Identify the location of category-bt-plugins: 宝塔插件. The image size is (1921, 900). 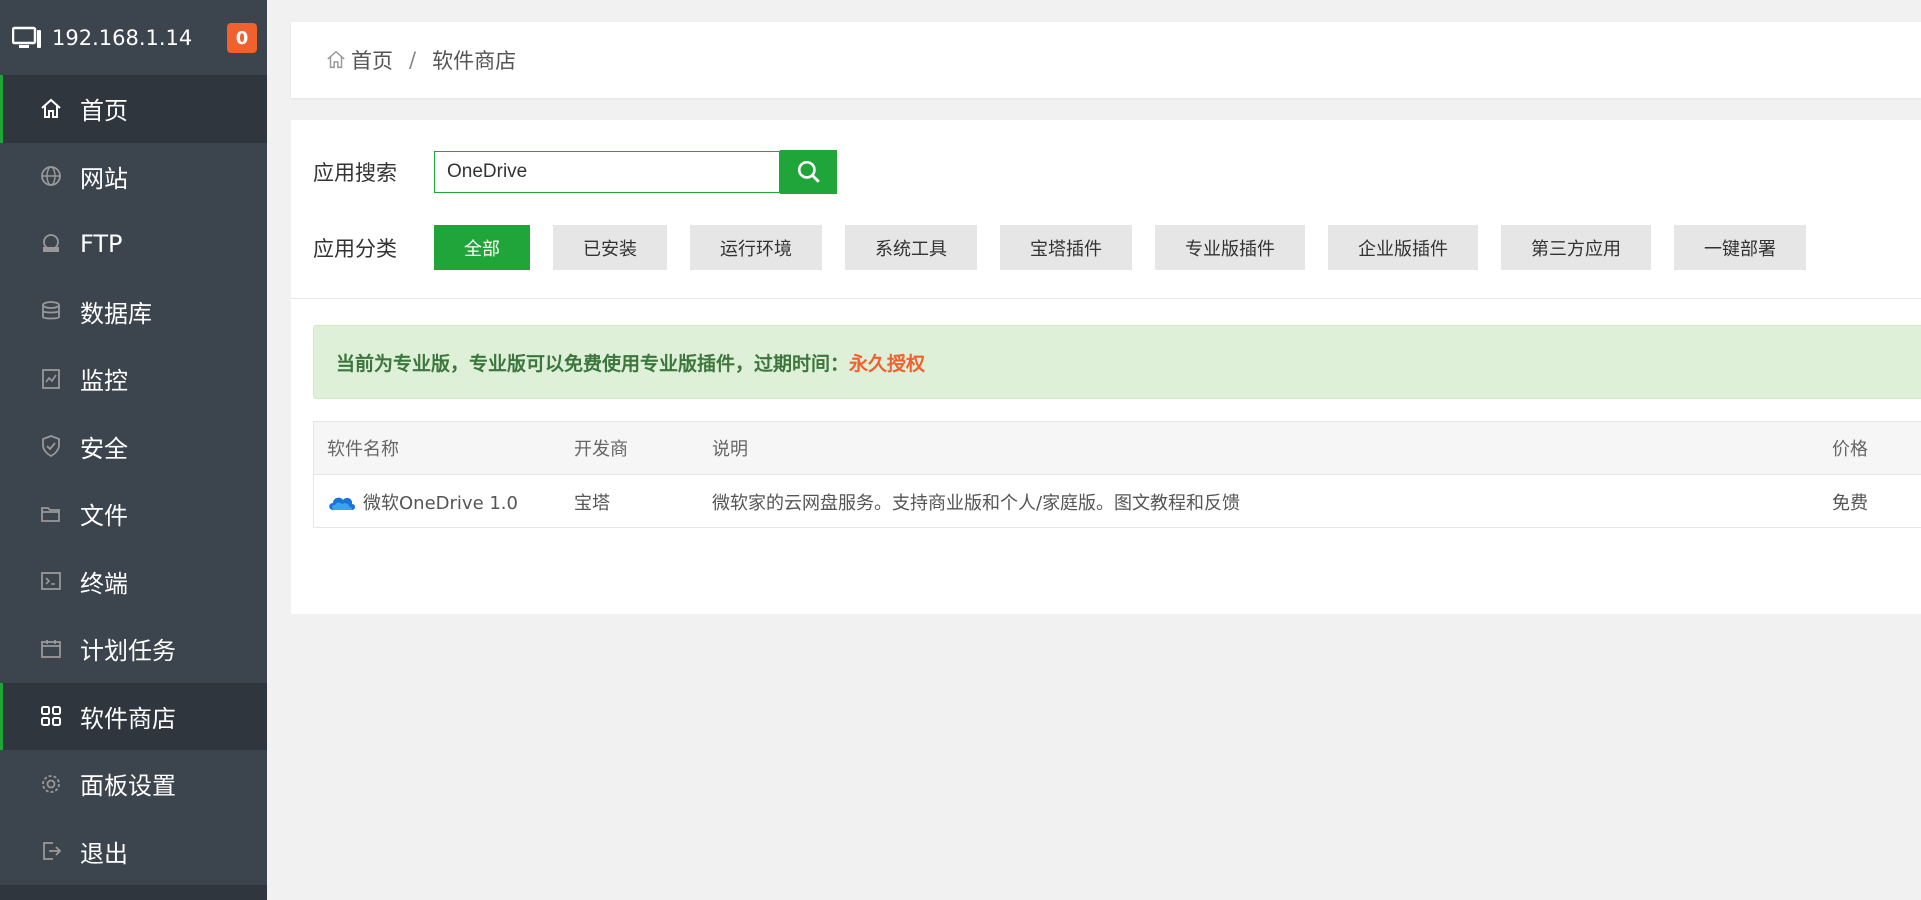
(1066, 247).